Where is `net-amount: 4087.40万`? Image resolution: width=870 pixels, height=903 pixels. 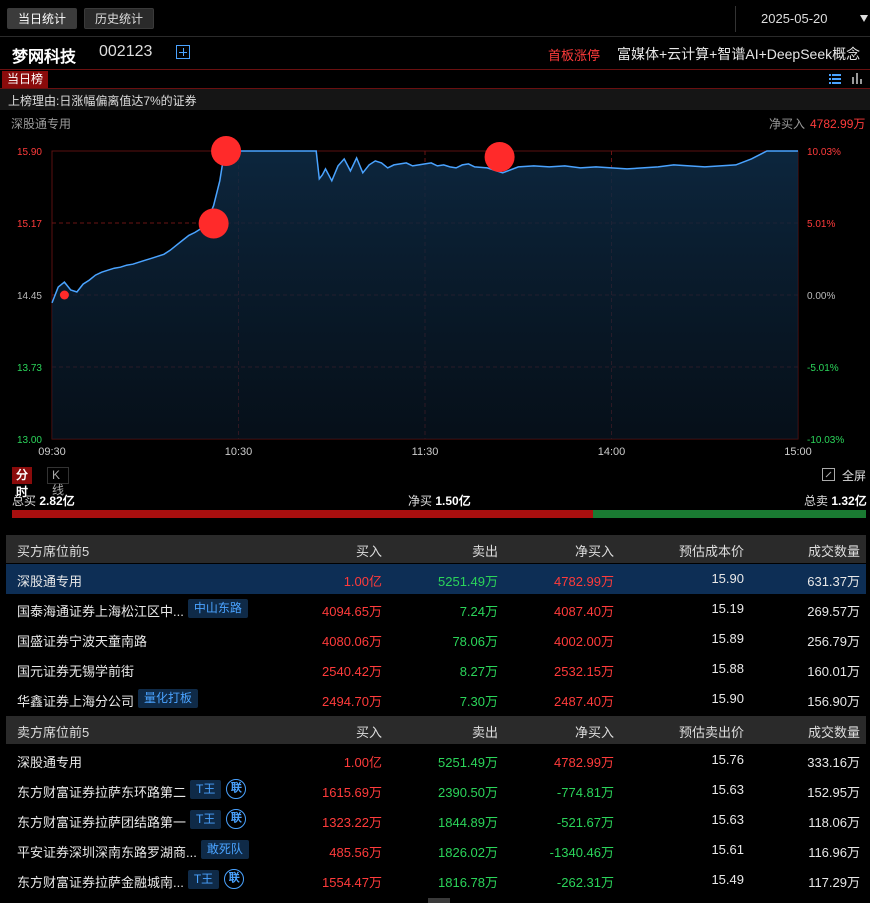 net-amount: 4087.40万 is located at coordinates (584, 611).